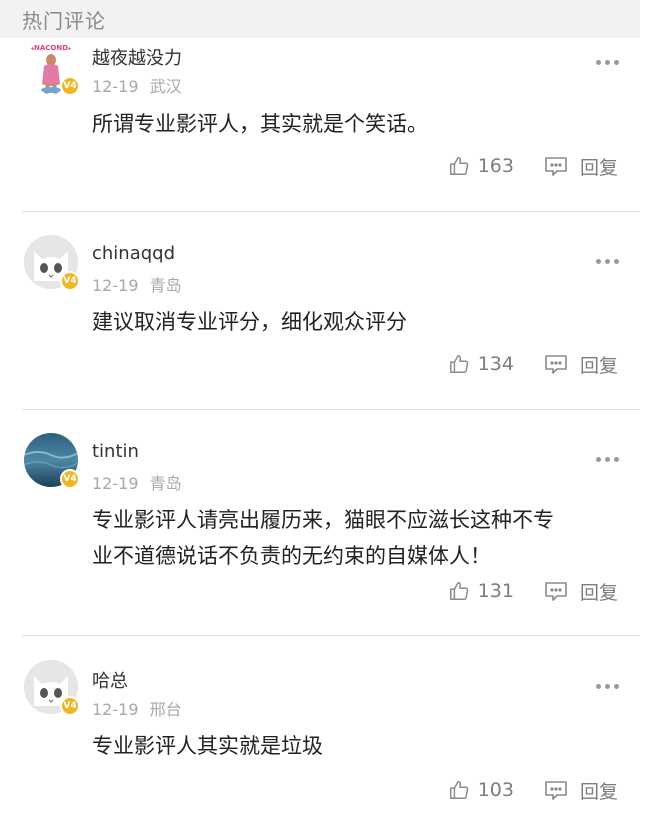 The image size is (646, 813). Describe the element at coordinates (207, 746) in the screenshot. I see `comment-line: 专业影评人其实就是垃圾` at that location.